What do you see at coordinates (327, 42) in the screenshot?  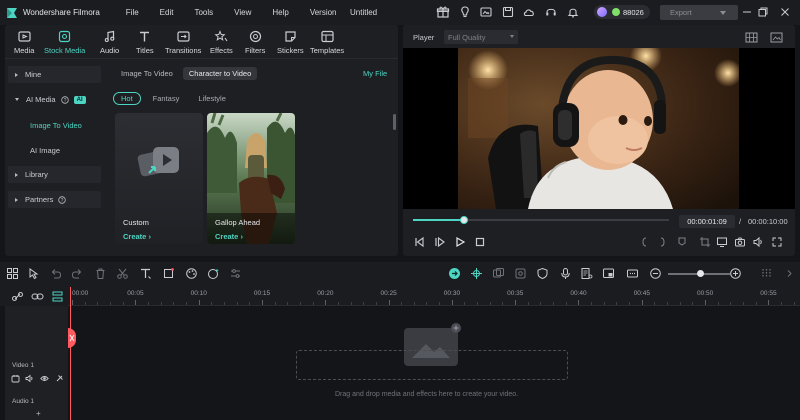 I see `tab-templates: Templates` at bounding box center [327, 42].